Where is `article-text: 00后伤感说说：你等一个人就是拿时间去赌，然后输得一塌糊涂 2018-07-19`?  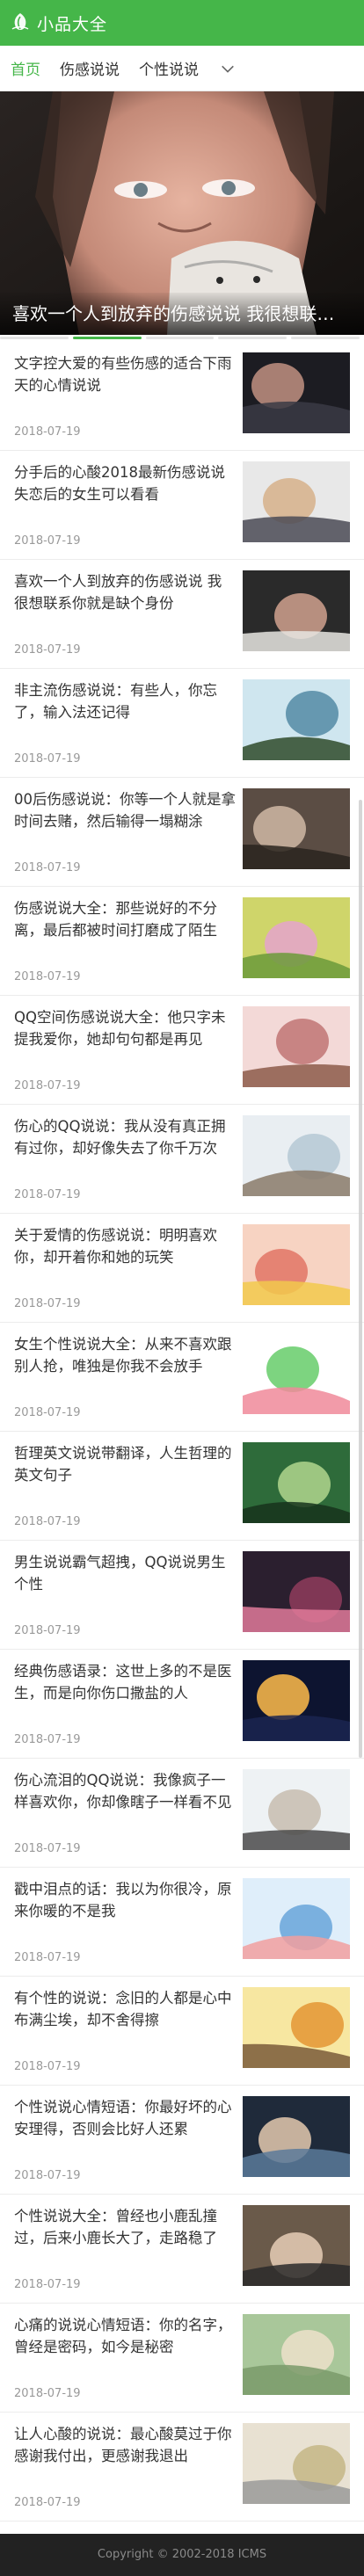
article-text: 00后伤感说说：你等一个人就是拿时间去赌，然后输得一塌糊涂 2018-07-19 is located at coordinates (125, 832).